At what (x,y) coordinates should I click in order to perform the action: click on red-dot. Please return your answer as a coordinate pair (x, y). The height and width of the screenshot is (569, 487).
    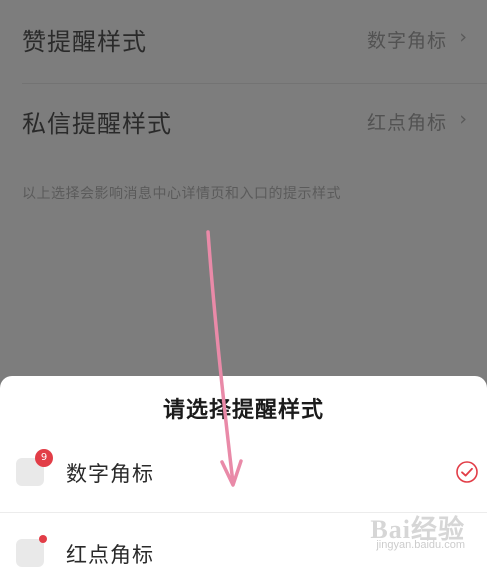
    Looking at the image, I should click on (43, 539).